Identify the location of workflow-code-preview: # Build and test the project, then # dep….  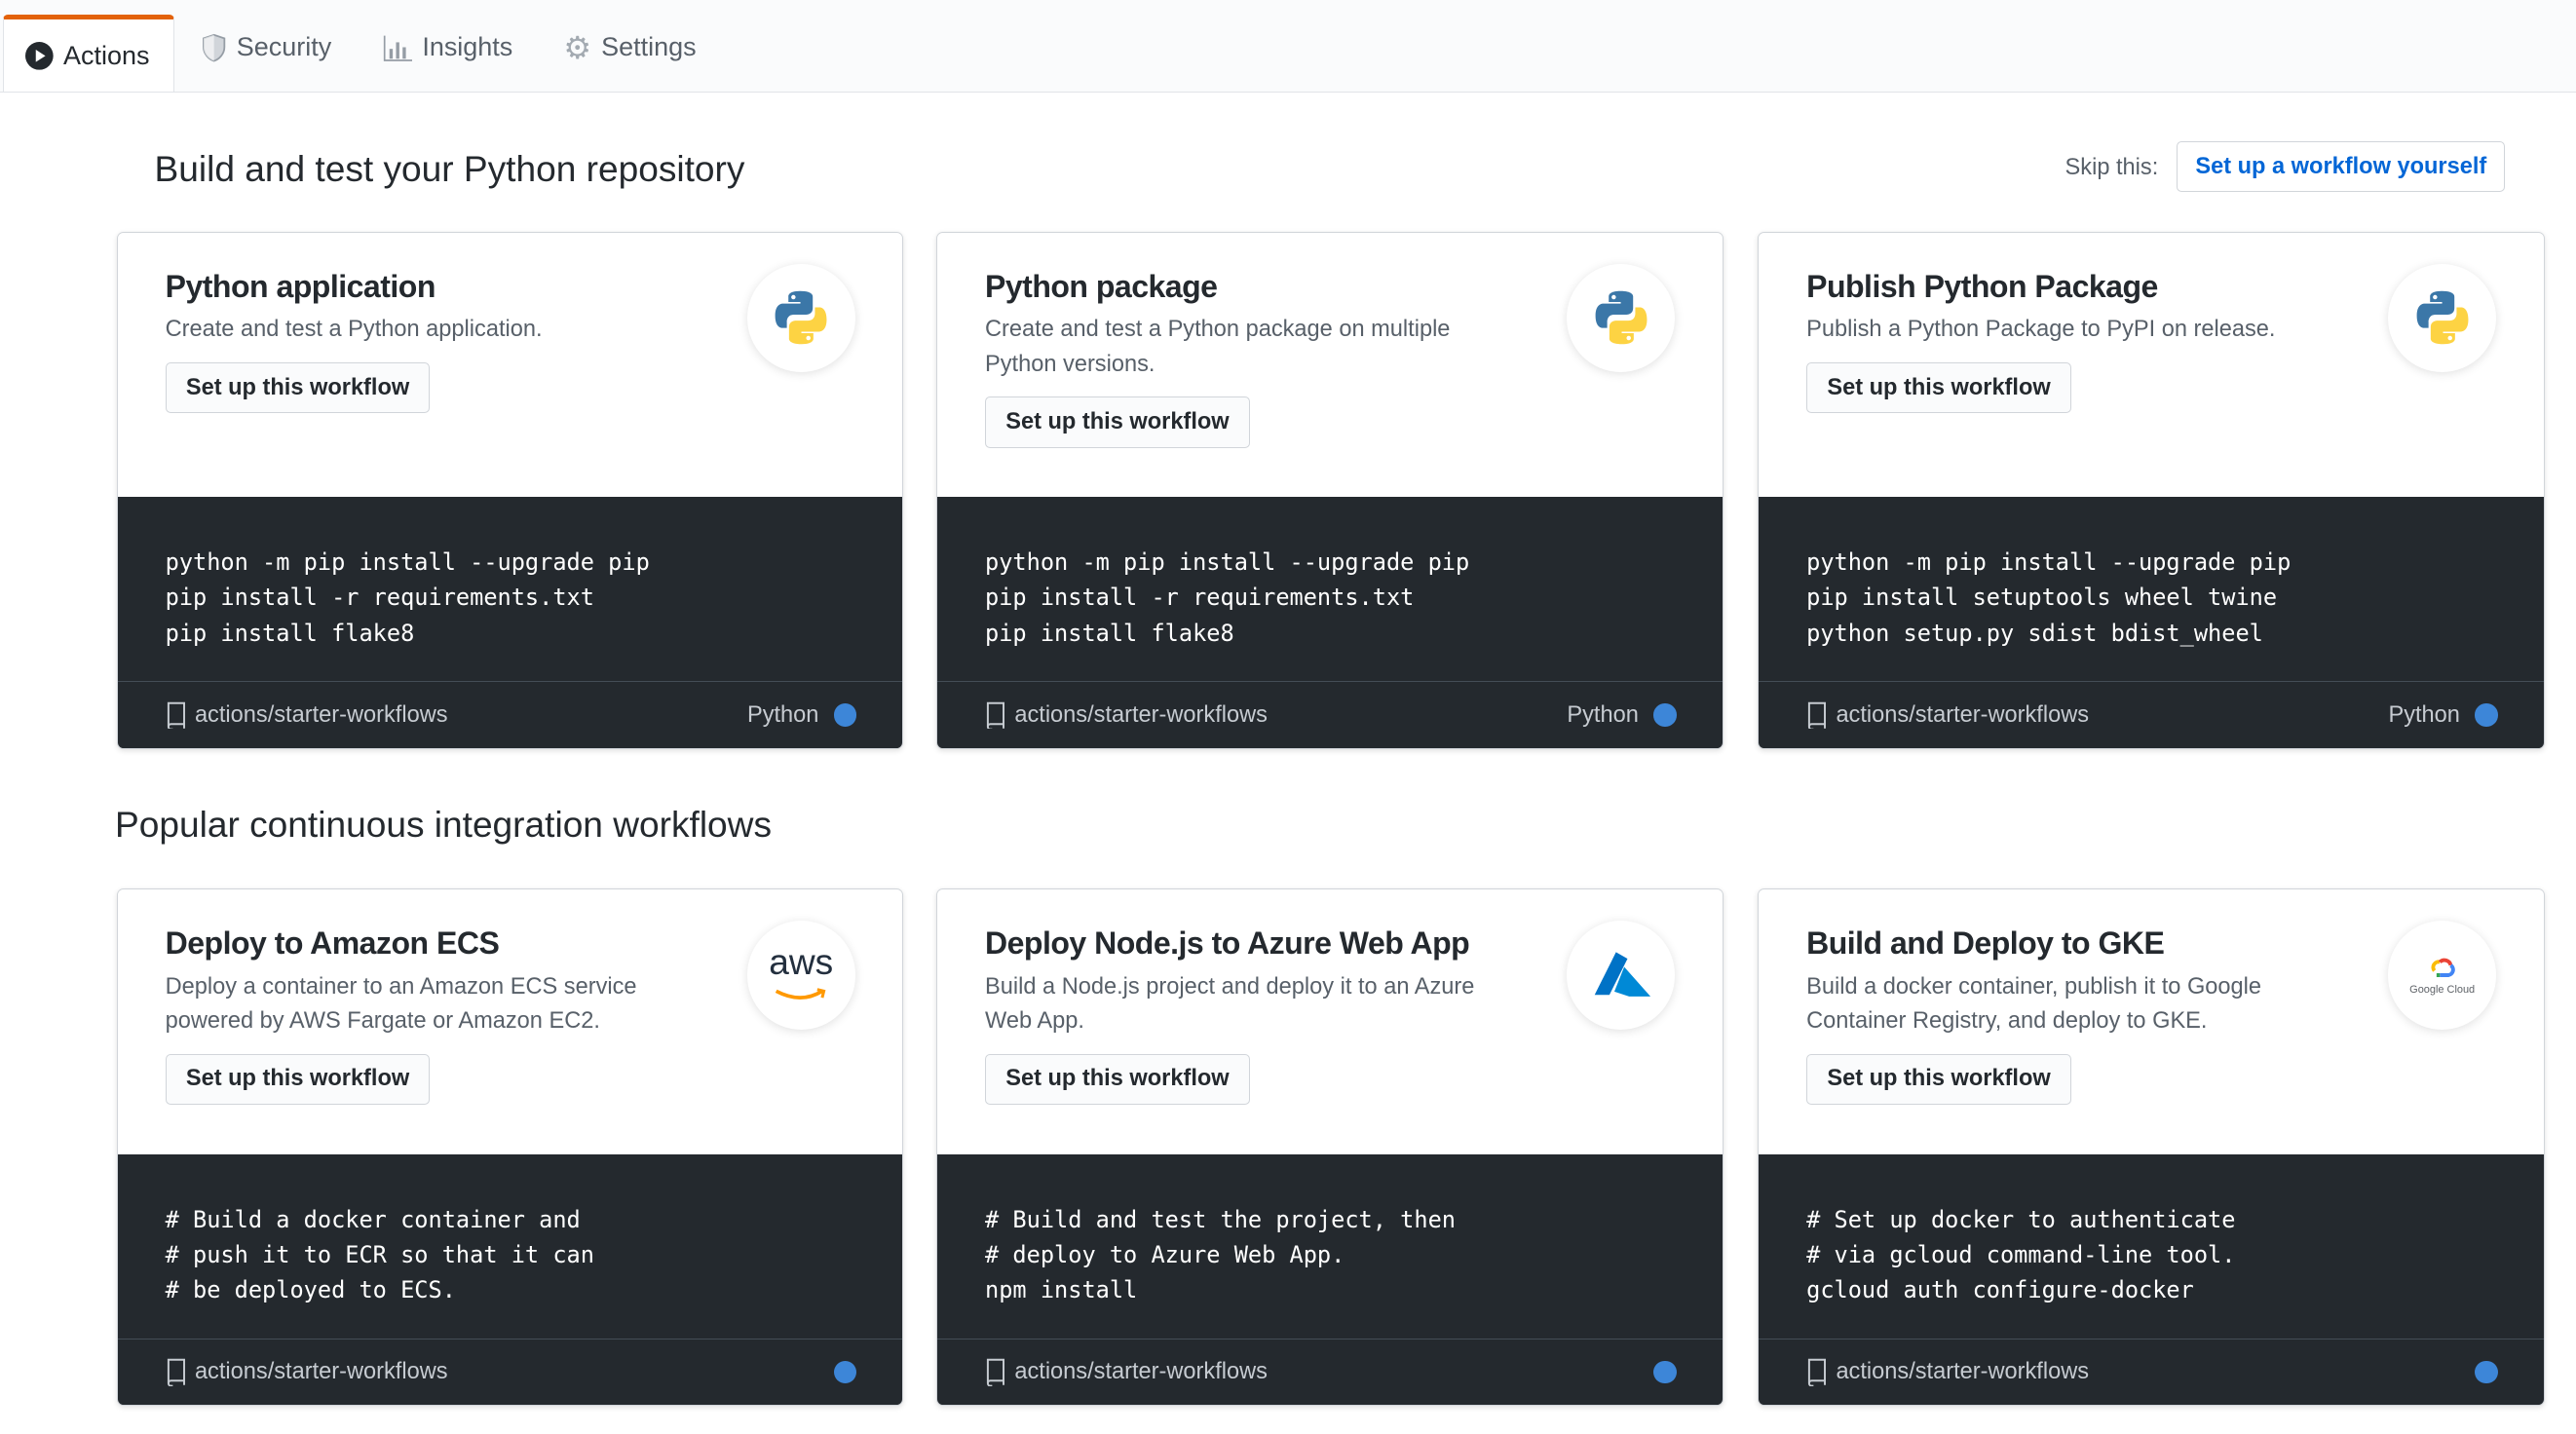
(1330, 1246).